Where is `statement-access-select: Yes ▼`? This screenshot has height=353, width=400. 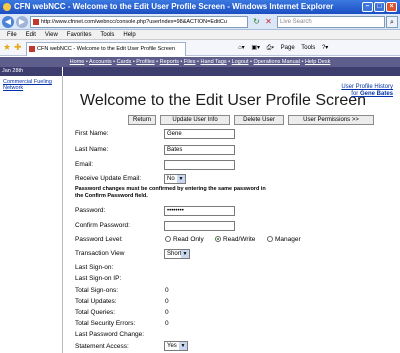
statement-access-select: Yes ▼ is located at coordinates (176, 346).